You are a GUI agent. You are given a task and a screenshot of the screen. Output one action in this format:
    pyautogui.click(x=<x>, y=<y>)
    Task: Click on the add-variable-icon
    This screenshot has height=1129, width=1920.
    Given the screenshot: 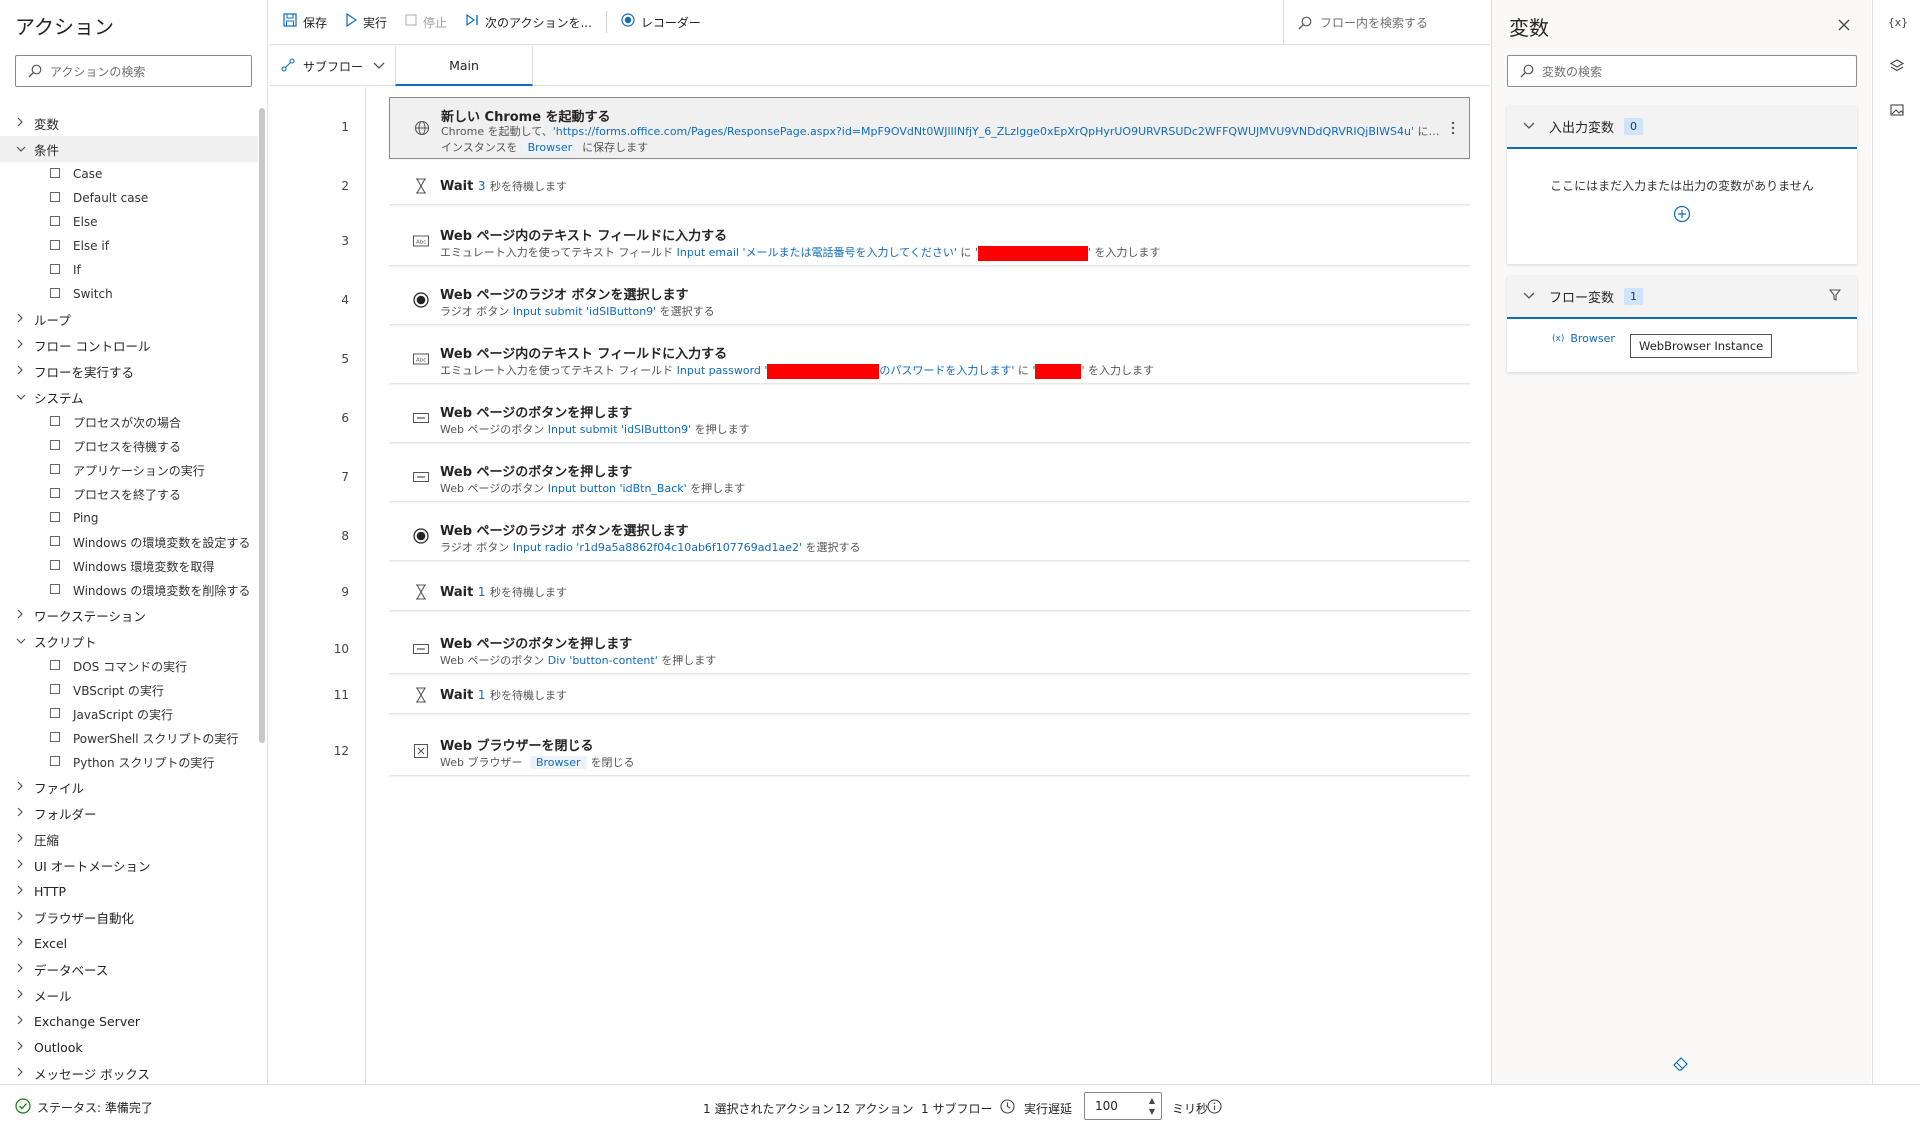 What is the action you would take?
    pyautogui.click(x=1682, y=216)
    